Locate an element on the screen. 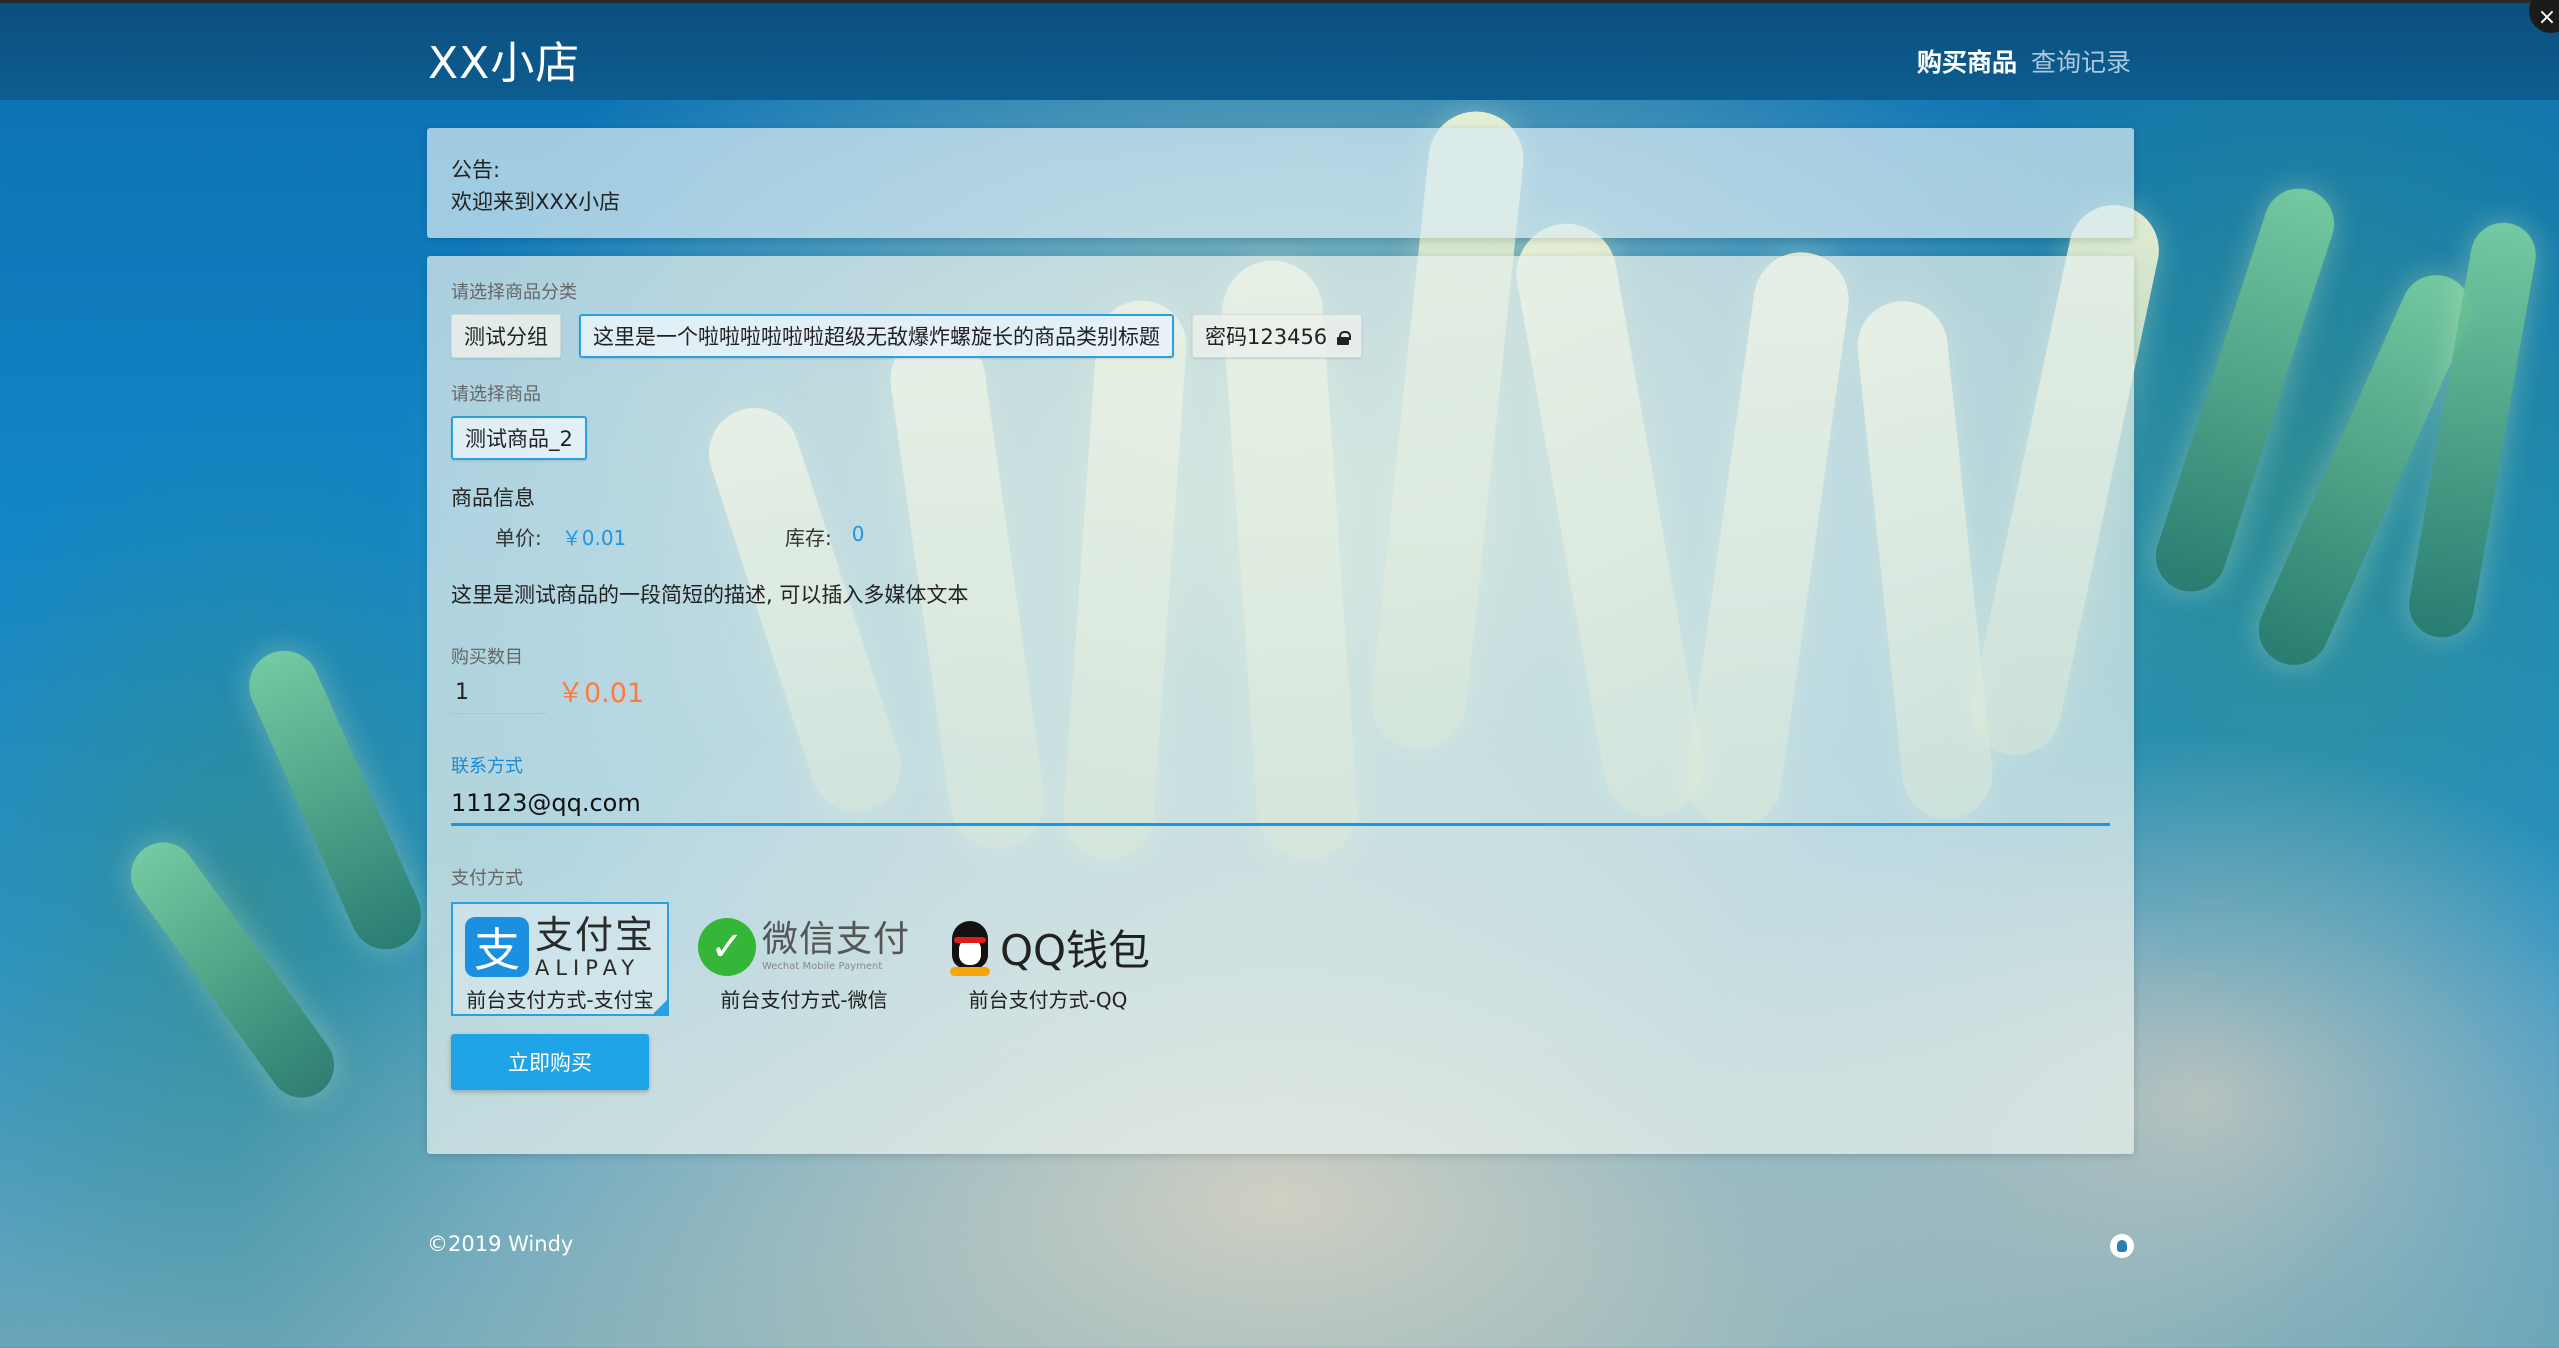  top-navbar: XX小店 购买商品 查询记录 × is located at coordinates (1279, 50).